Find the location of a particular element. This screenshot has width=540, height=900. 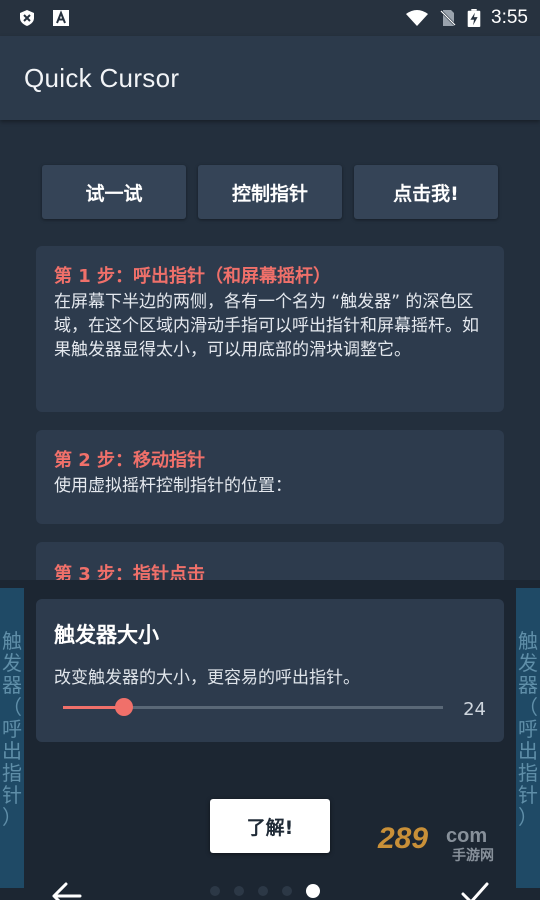

try-it-button: 试一试 is located at coordinates (114, 192).